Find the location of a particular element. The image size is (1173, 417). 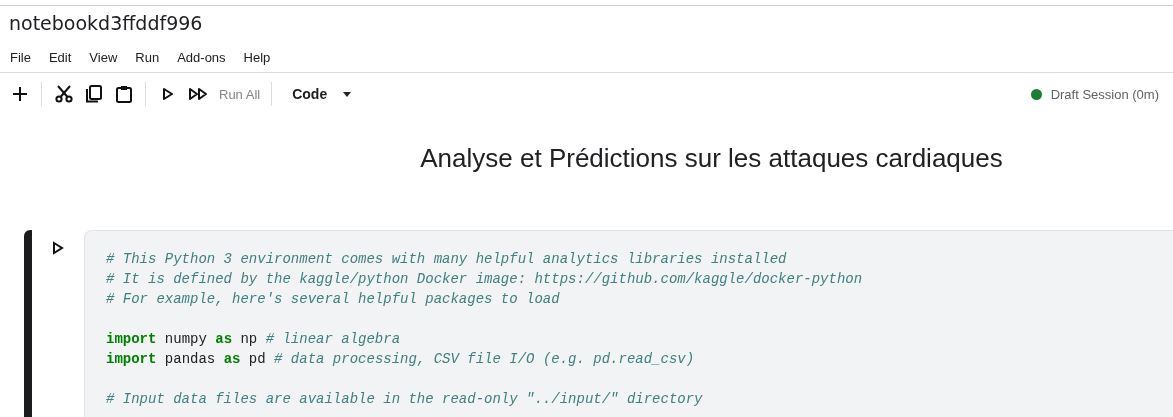

copy-icon is located at coordinates (94, 94).